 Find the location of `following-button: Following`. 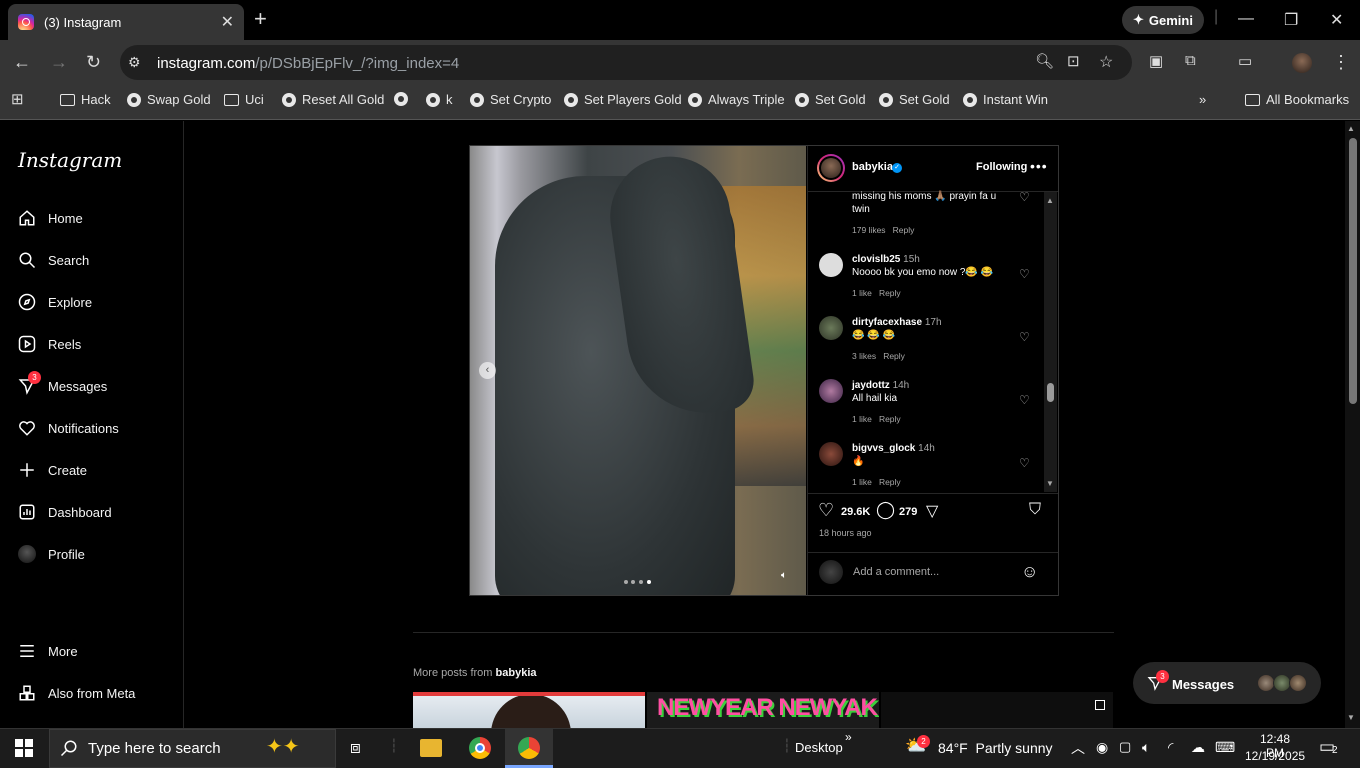

following-button: Following is located at coordinates (1001, 167).